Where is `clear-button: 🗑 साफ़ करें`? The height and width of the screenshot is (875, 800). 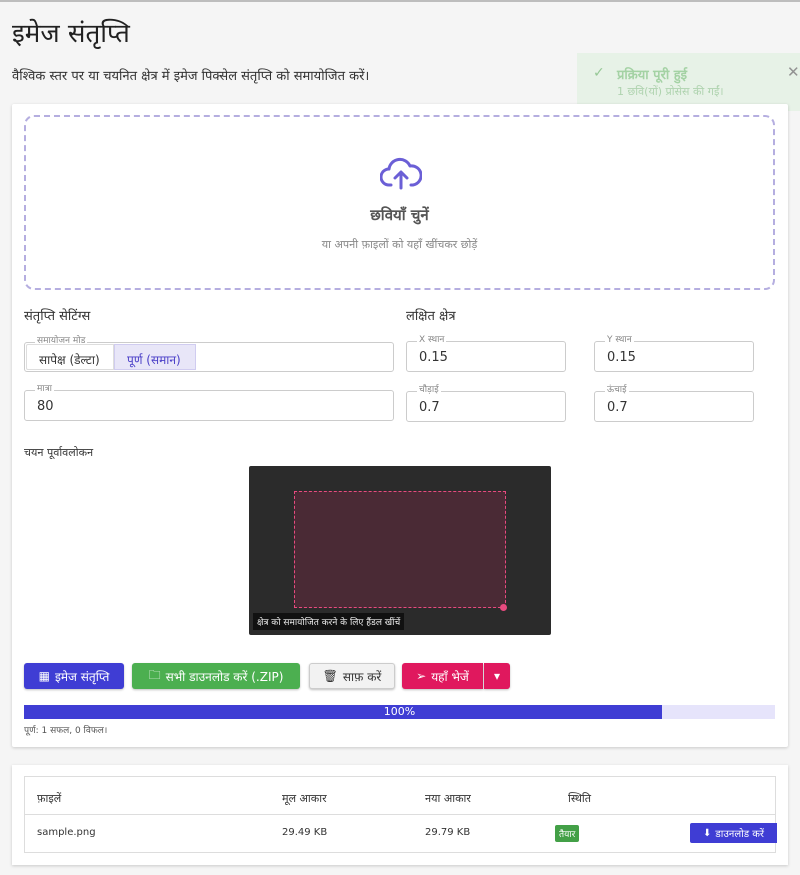 clear-button: 🗑 साफ़ करें is located at coordinates (352, 676).